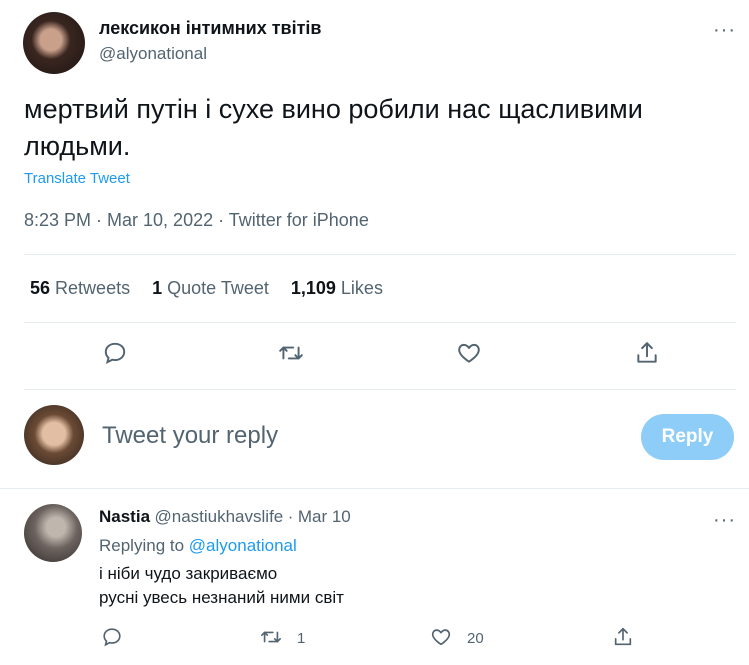 The image size is (749, 665). Describe the element at coordinates (218, 516) in the screenshot. I see `reply-author-handle: @nastiukhavslife` at that location.